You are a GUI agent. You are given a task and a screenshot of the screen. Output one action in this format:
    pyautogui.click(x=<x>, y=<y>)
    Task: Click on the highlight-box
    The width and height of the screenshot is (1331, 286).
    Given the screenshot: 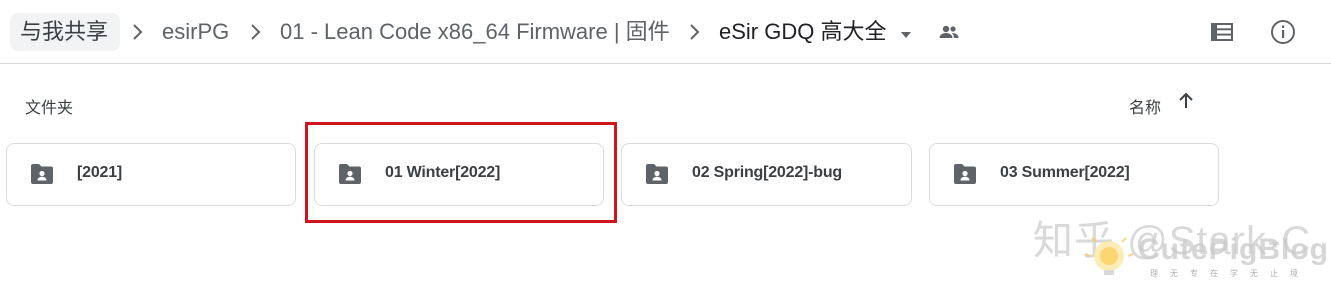 What is the action you would take?
    pyautogui.click(x=461, y=172)
    